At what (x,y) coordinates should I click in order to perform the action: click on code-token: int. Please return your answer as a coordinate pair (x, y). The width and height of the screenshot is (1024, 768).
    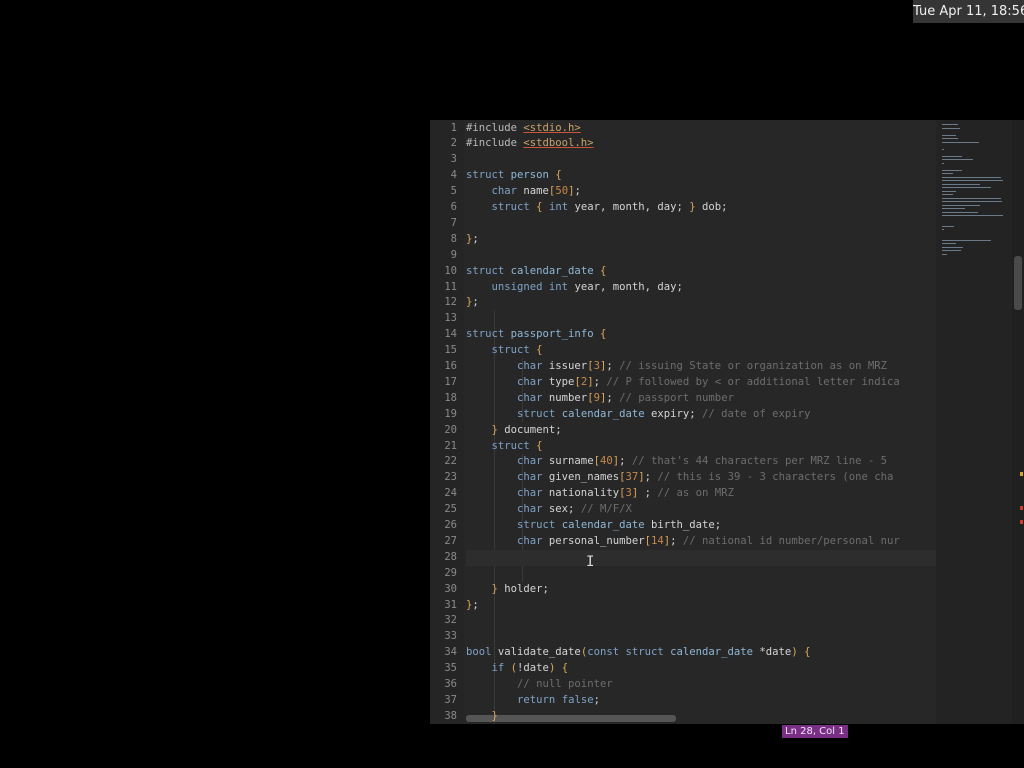
    Looking at the image, I should click on (561, 207).